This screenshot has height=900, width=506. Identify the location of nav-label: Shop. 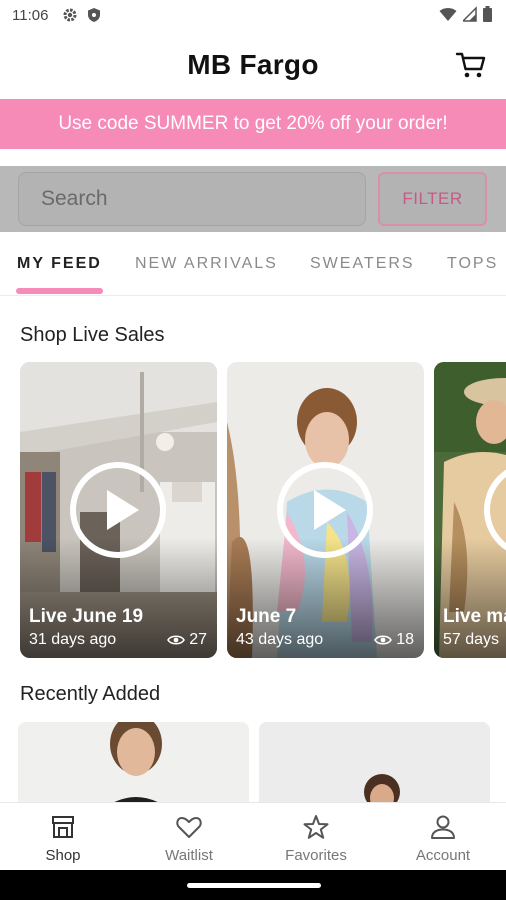
(63, 855).